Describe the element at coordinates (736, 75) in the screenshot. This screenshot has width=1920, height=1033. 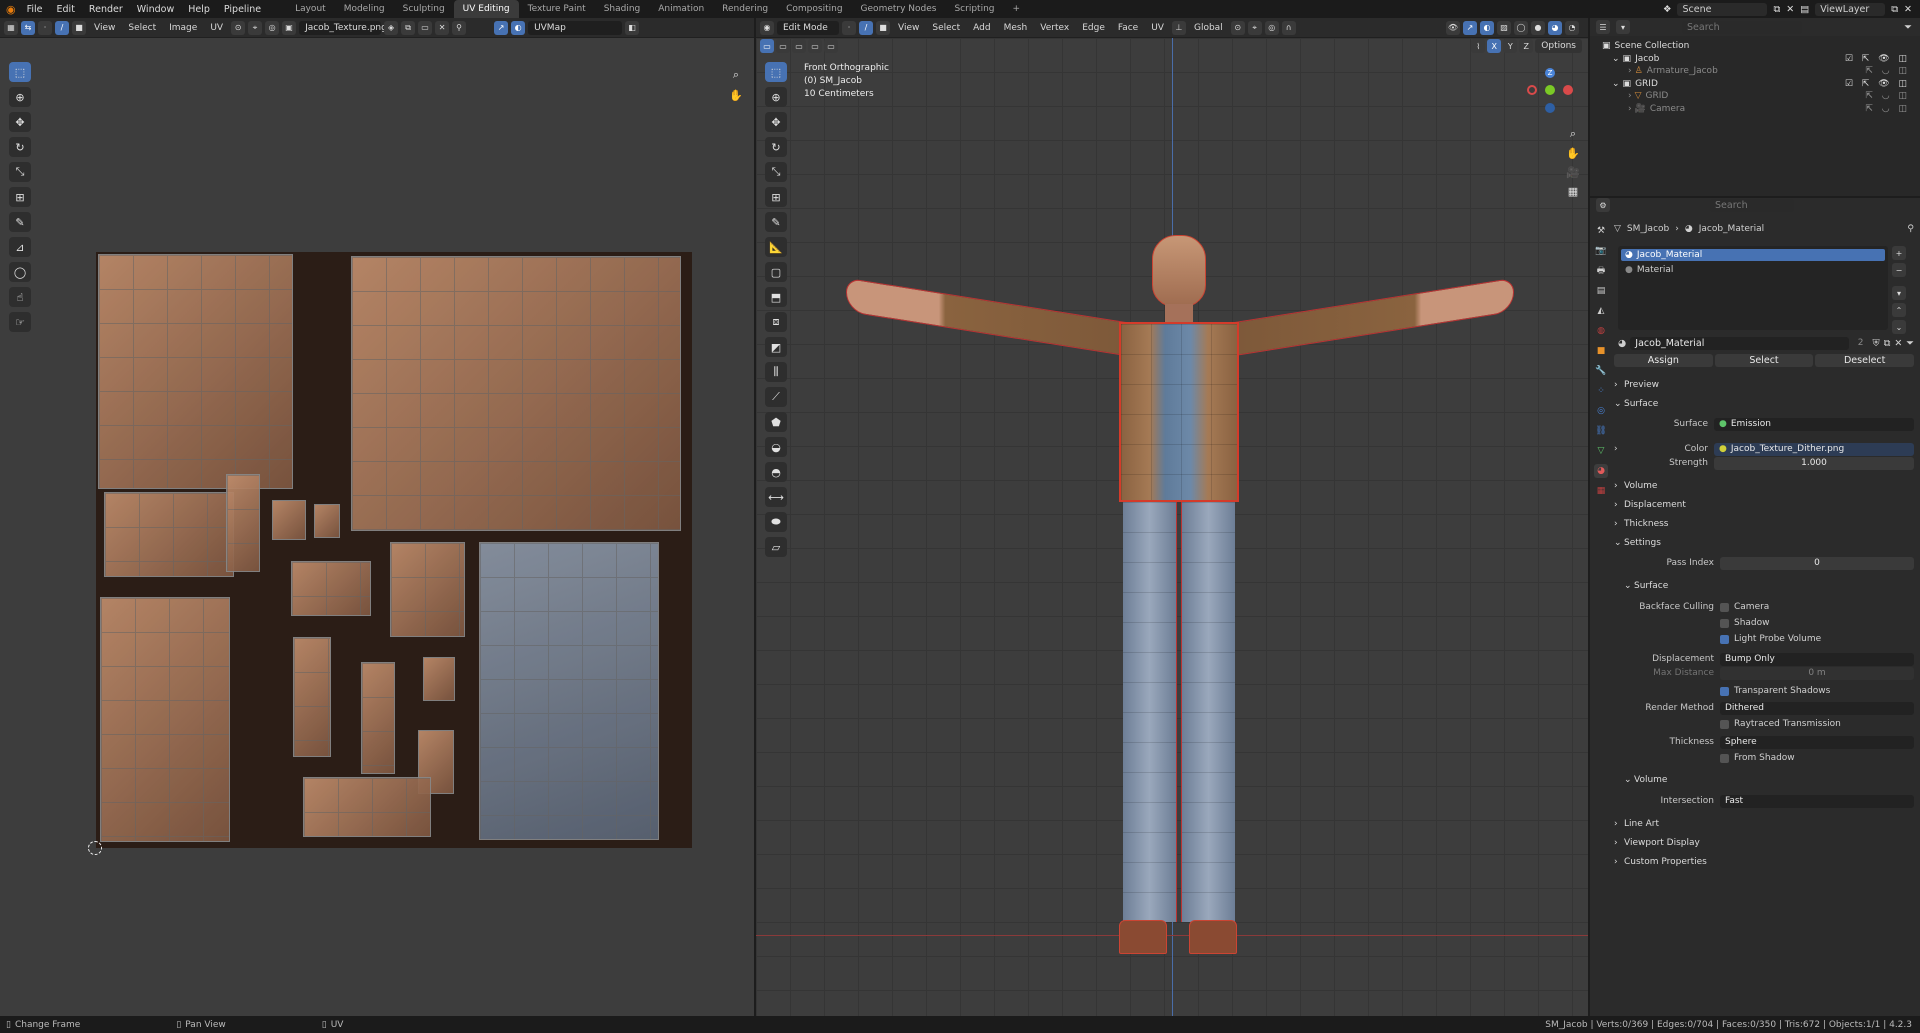
I see `zoom-icon: ⌕` at that location.